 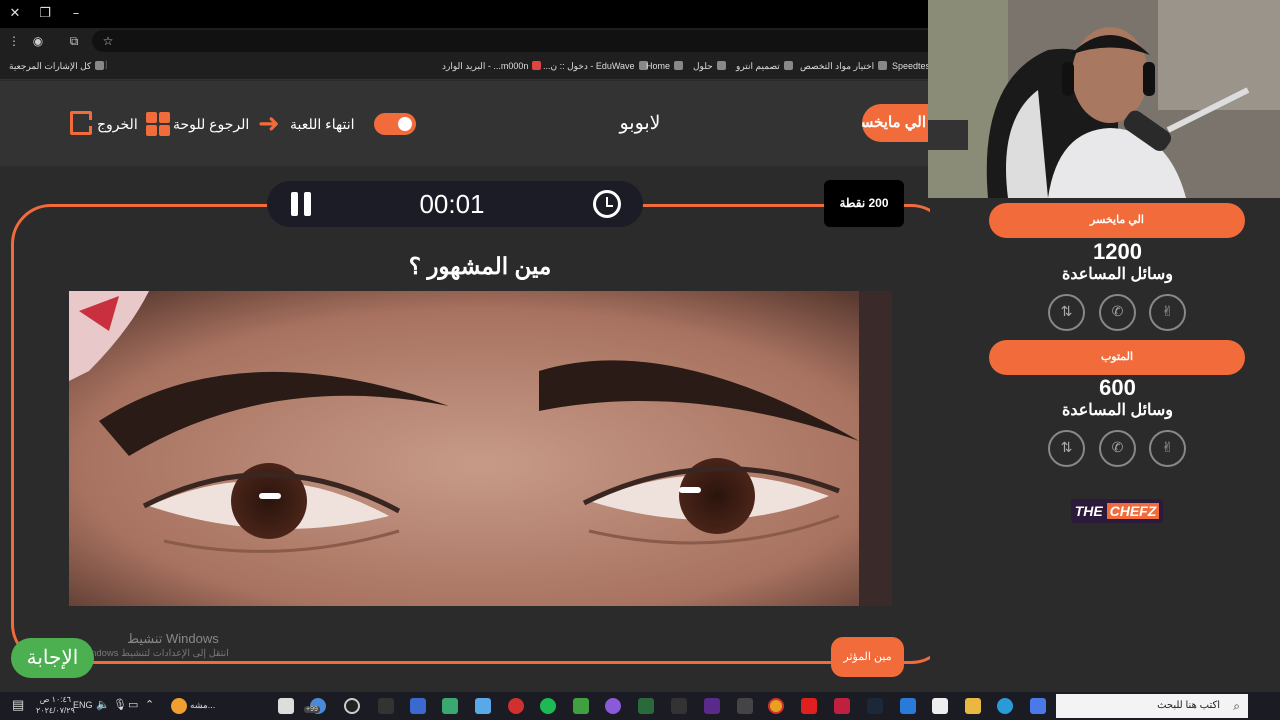 What do you see at coordinates (38, 41) in the screenshot?
I see `extension-icon: ◉` at bounding box center [38, 41].